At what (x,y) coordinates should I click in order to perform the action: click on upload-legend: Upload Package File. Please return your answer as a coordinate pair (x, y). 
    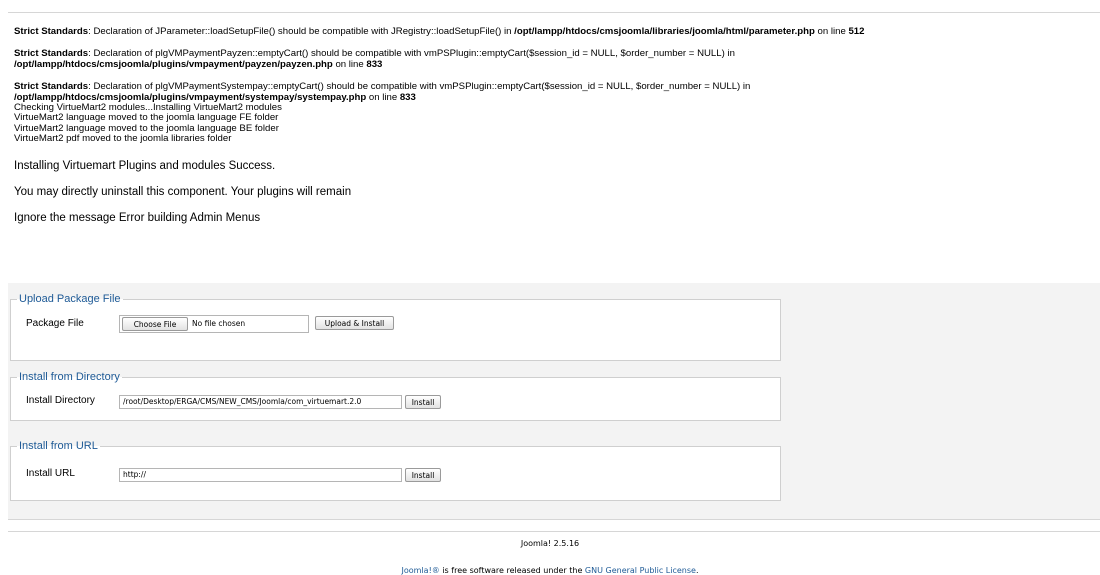
    Looking at the image, I should click on (70, 299).